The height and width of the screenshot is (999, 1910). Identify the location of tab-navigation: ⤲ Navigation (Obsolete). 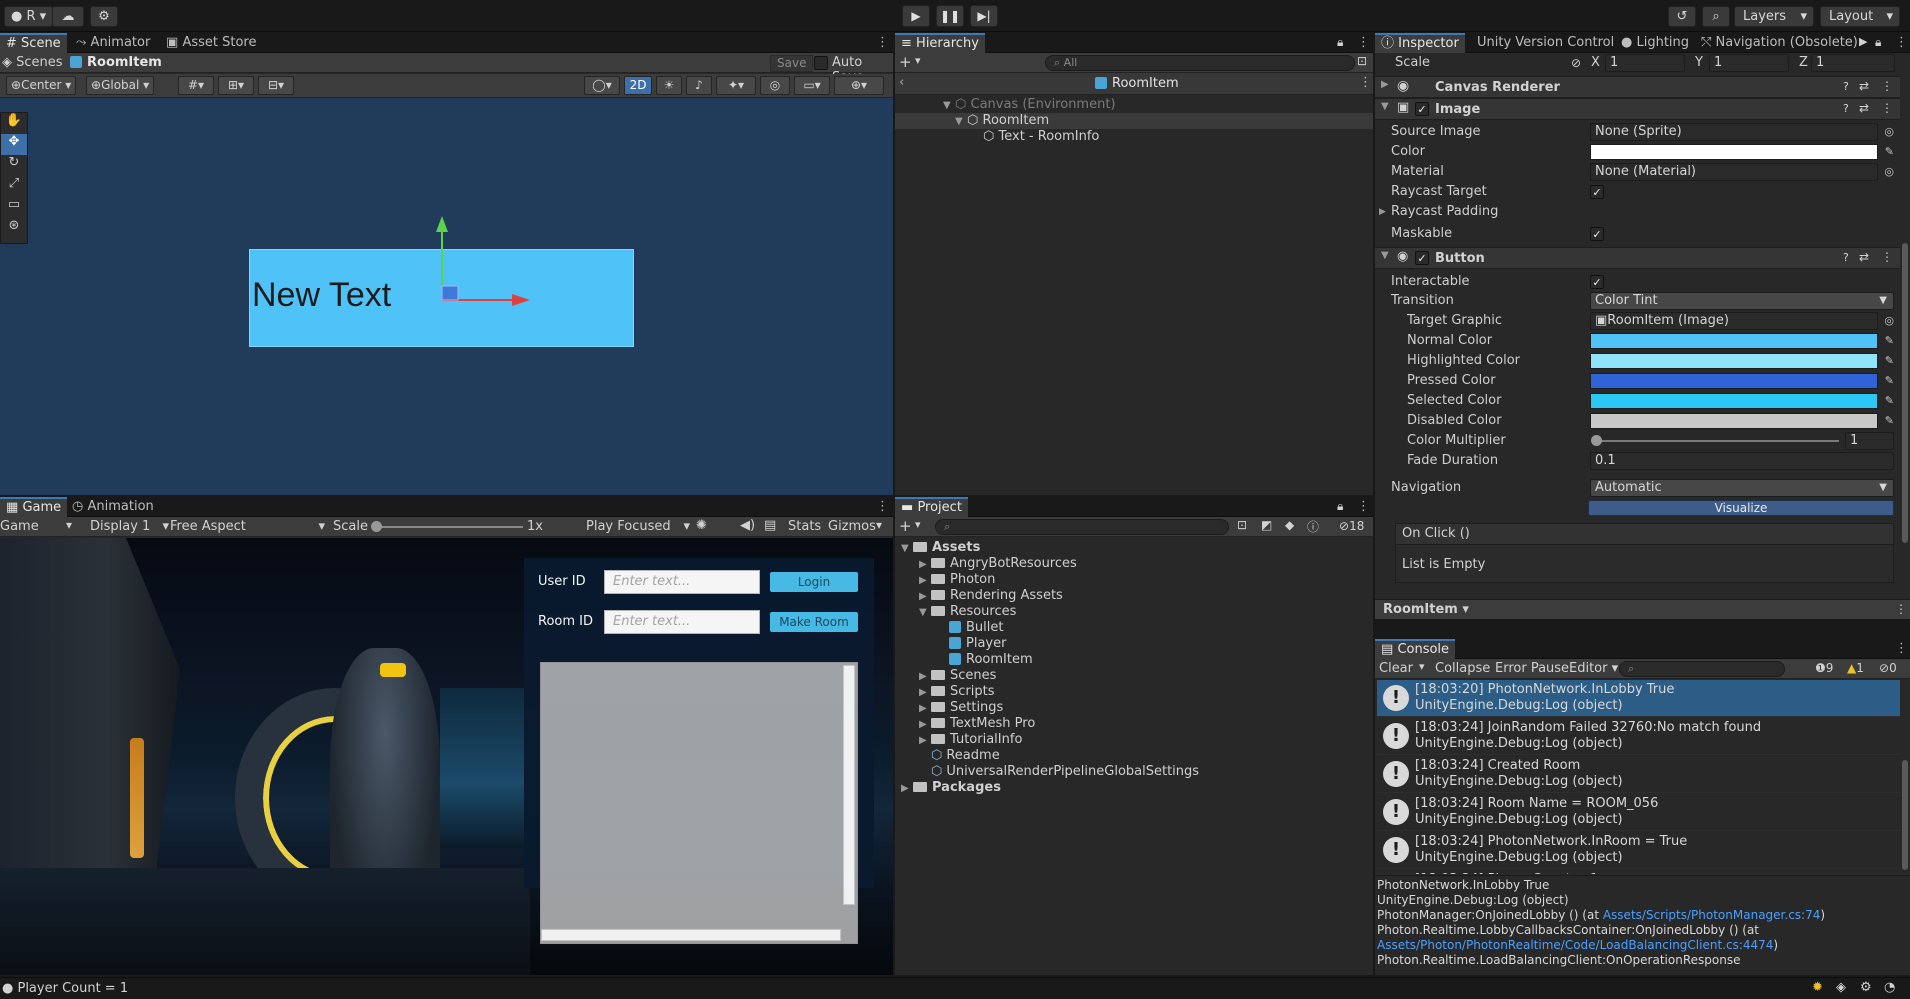
(1779, 43).